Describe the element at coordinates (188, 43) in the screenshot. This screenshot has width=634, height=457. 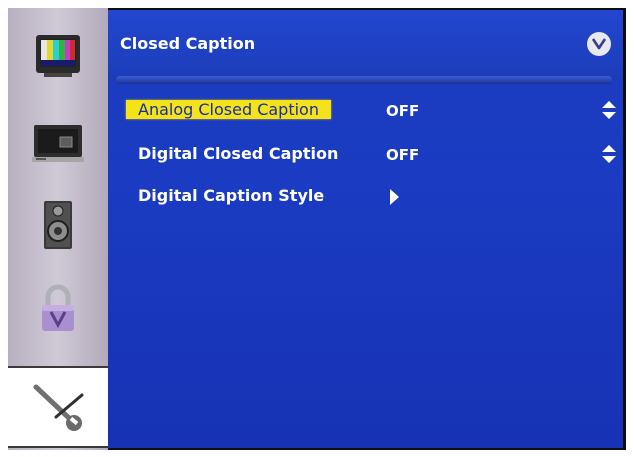
I see `page-title: Closed Caption` at that location.